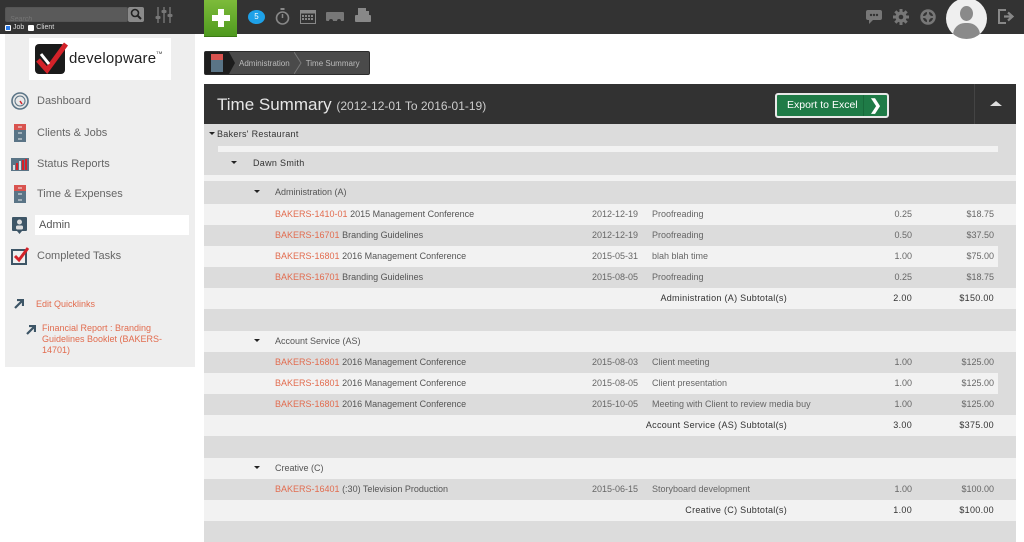  I want to click on logo-text: developwareTM, so click(116, 58).